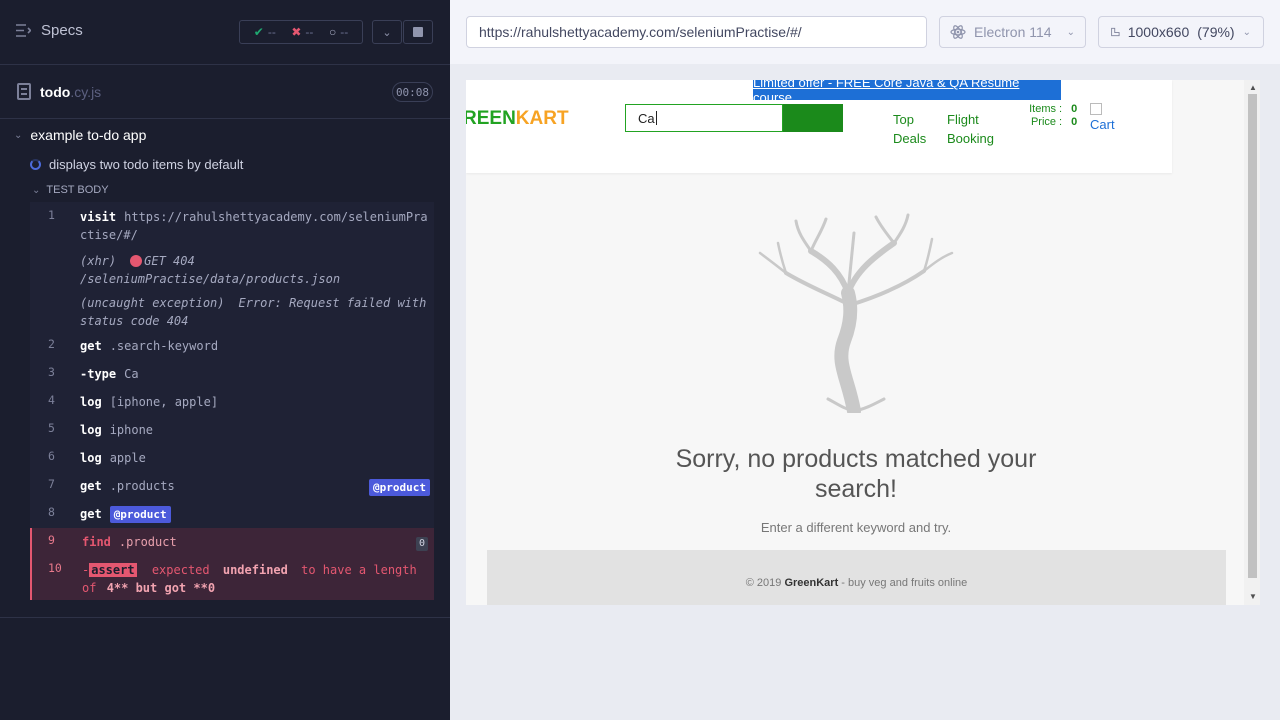 The width and height of the screenshot is (1280, 720). What do you see at coordinates (225, 92) in the screenshot?
I see `spec-file-header: todo.cy.js 00:08` at bounding box center [225, 92].